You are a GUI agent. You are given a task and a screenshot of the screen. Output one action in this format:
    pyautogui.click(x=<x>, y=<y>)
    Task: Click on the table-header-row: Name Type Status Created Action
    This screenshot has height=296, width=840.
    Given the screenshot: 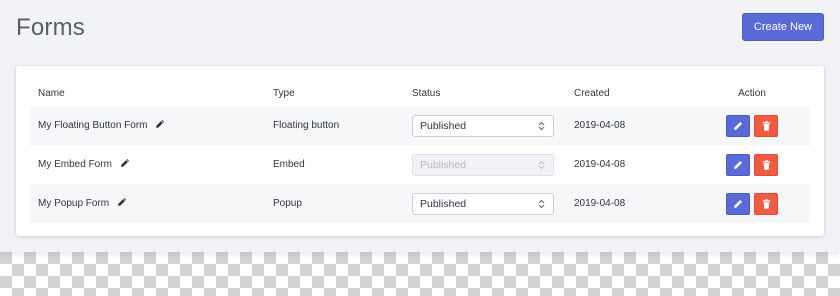 What is the action you would take?
    pyautogui.click(x=420, y=93)
    